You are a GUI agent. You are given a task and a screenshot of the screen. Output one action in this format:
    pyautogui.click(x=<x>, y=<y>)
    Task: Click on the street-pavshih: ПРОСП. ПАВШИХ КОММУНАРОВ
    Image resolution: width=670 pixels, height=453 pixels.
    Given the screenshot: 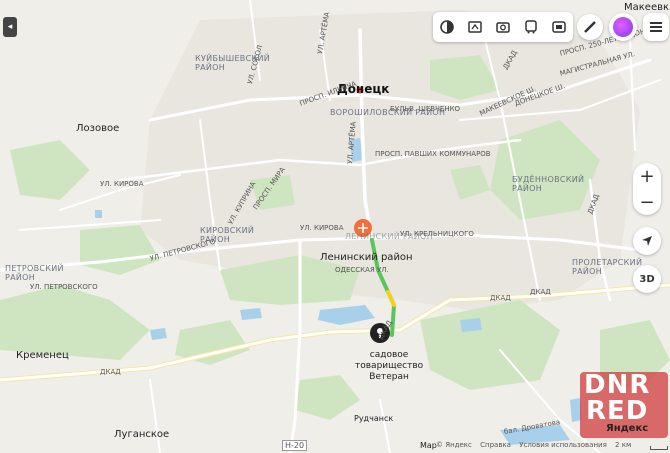 What is the action you would take?
    pyautogui.click(x=433, y=154)
    